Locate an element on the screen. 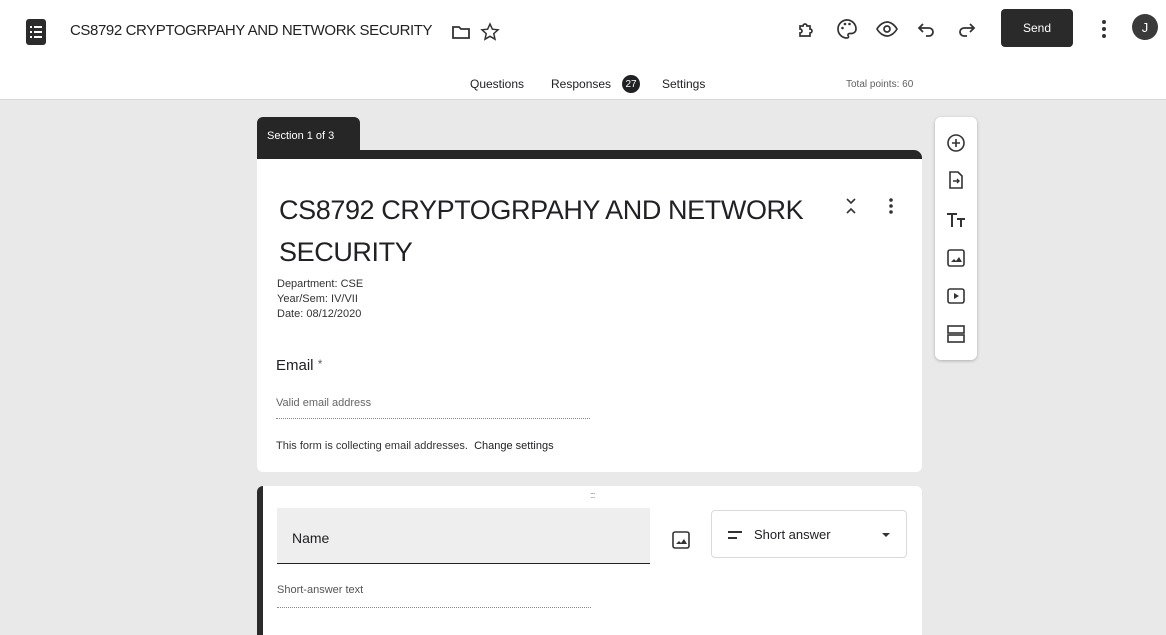 The width and height of the screenshot is (1166, 635). preview-icon is located at coordinates (887, 29).